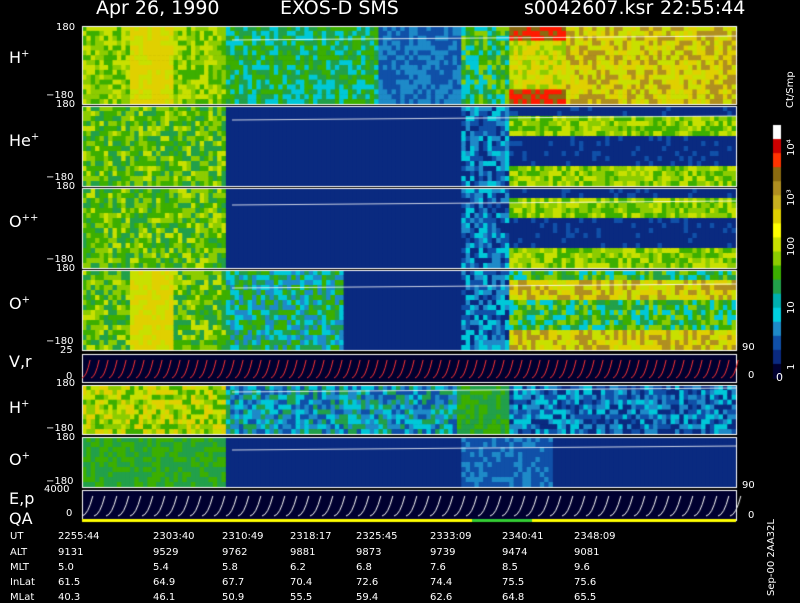 This screenshot has height=603, width=800. I want to click on tick-p8-mid: 0, so click(69, 513).